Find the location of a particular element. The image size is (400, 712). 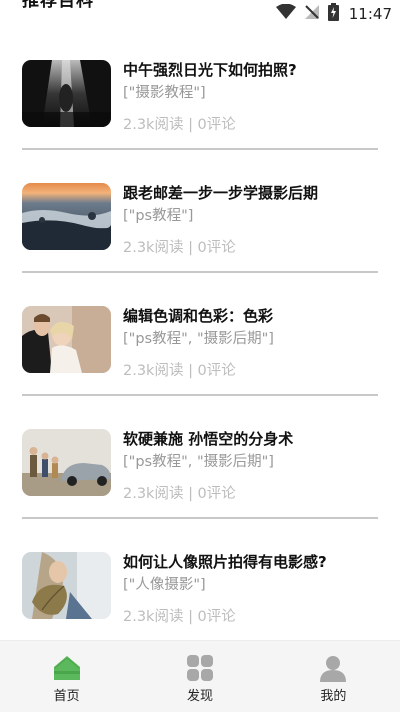

nav-home: 首页 is located at coordinates (66, 676).